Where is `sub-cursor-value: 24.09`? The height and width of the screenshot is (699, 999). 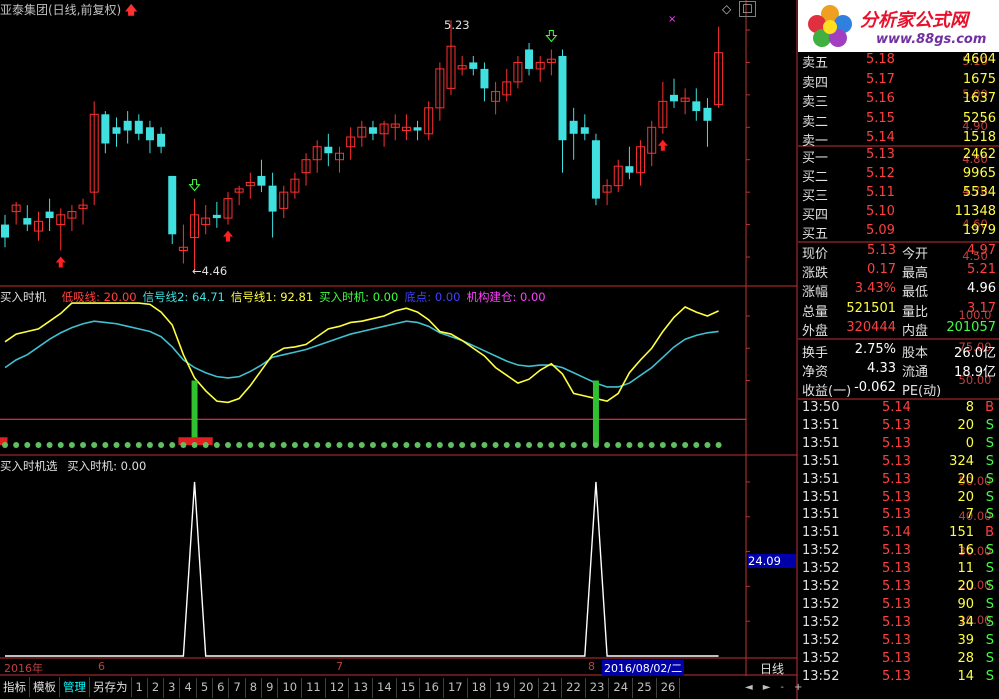 sub-cursor-value: 24.09 is located at coordinates (772, 561).